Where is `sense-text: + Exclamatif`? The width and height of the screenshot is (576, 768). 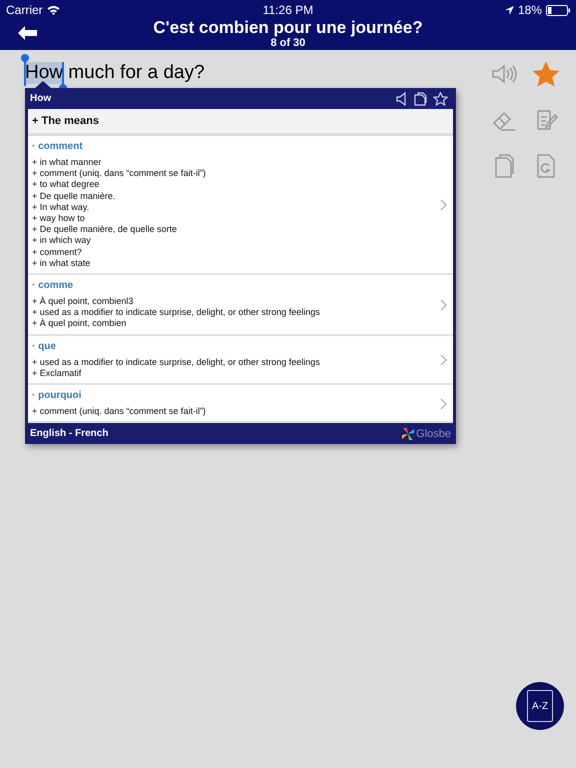
sense-text: + Exclamatif is located at coordinates (57, 374).